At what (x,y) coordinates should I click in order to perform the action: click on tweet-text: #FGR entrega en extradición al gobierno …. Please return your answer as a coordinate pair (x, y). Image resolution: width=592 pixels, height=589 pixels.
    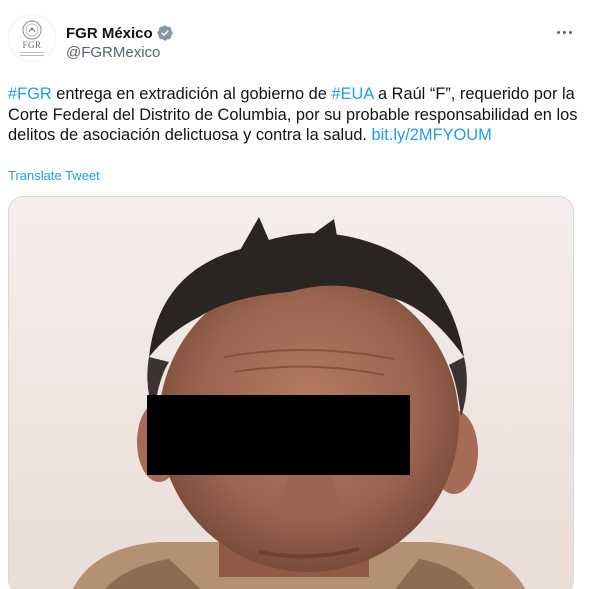
    Looking at the image, I should click on (297, 115).